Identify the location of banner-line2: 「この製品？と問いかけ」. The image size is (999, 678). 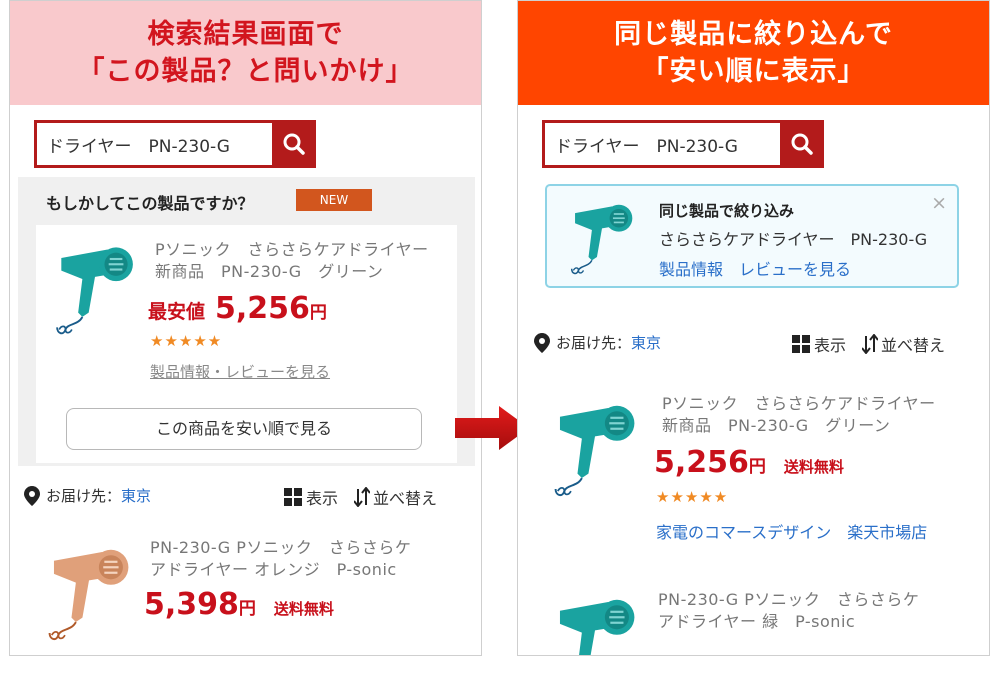
(245, 71).